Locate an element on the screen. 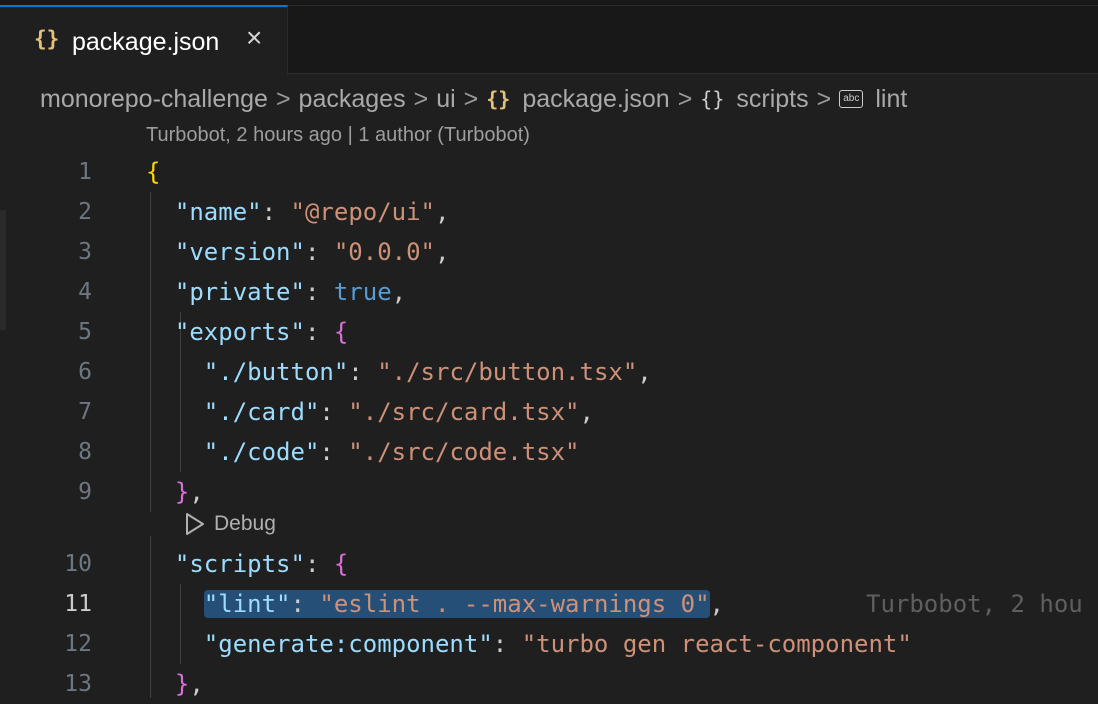 This screenshot has width=1098, height=704. string-symbol-icon: abc is located at coordinates (851, 99).